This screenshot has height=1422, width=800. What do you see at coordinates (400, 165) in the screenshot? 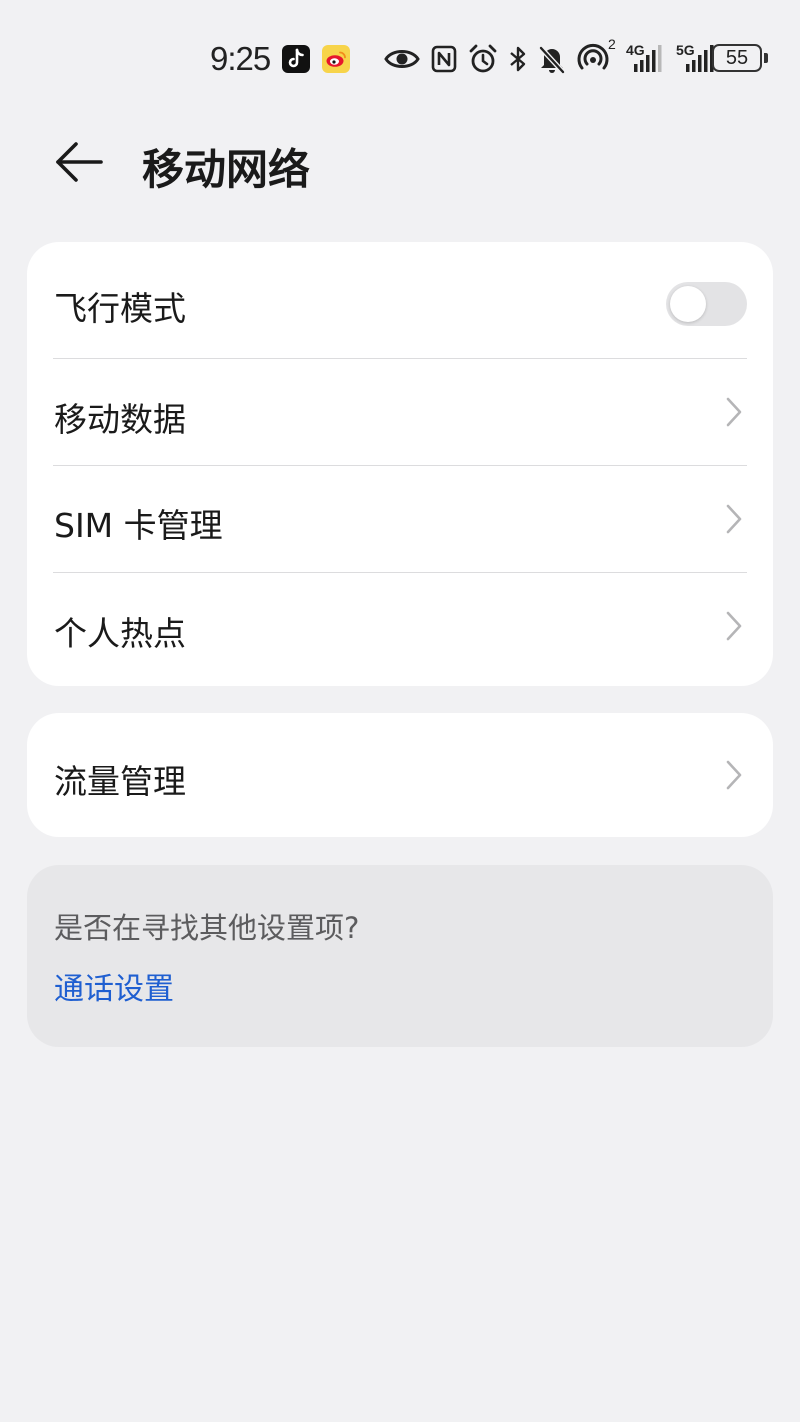
I see `page-header: 移动网络` at bounding box center [400, 165].